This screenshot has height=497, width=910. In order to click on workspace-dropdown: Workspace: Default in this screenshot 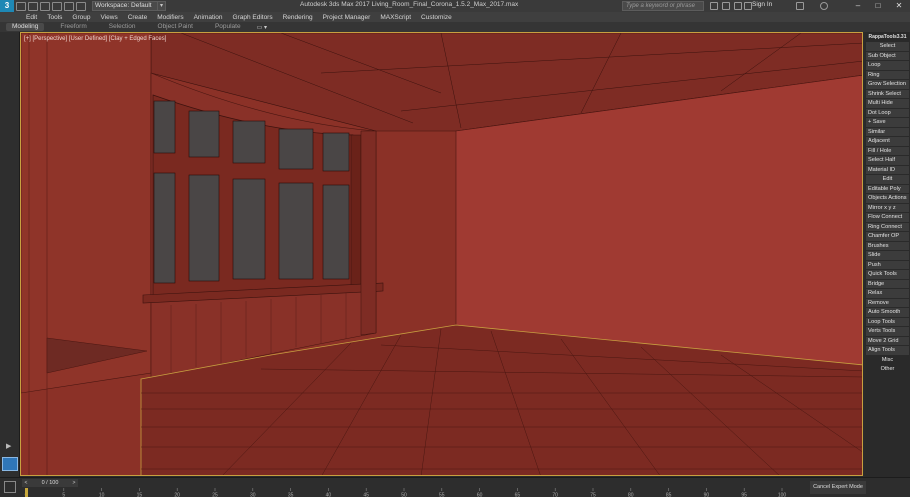, I will do `click(125, 6)`.